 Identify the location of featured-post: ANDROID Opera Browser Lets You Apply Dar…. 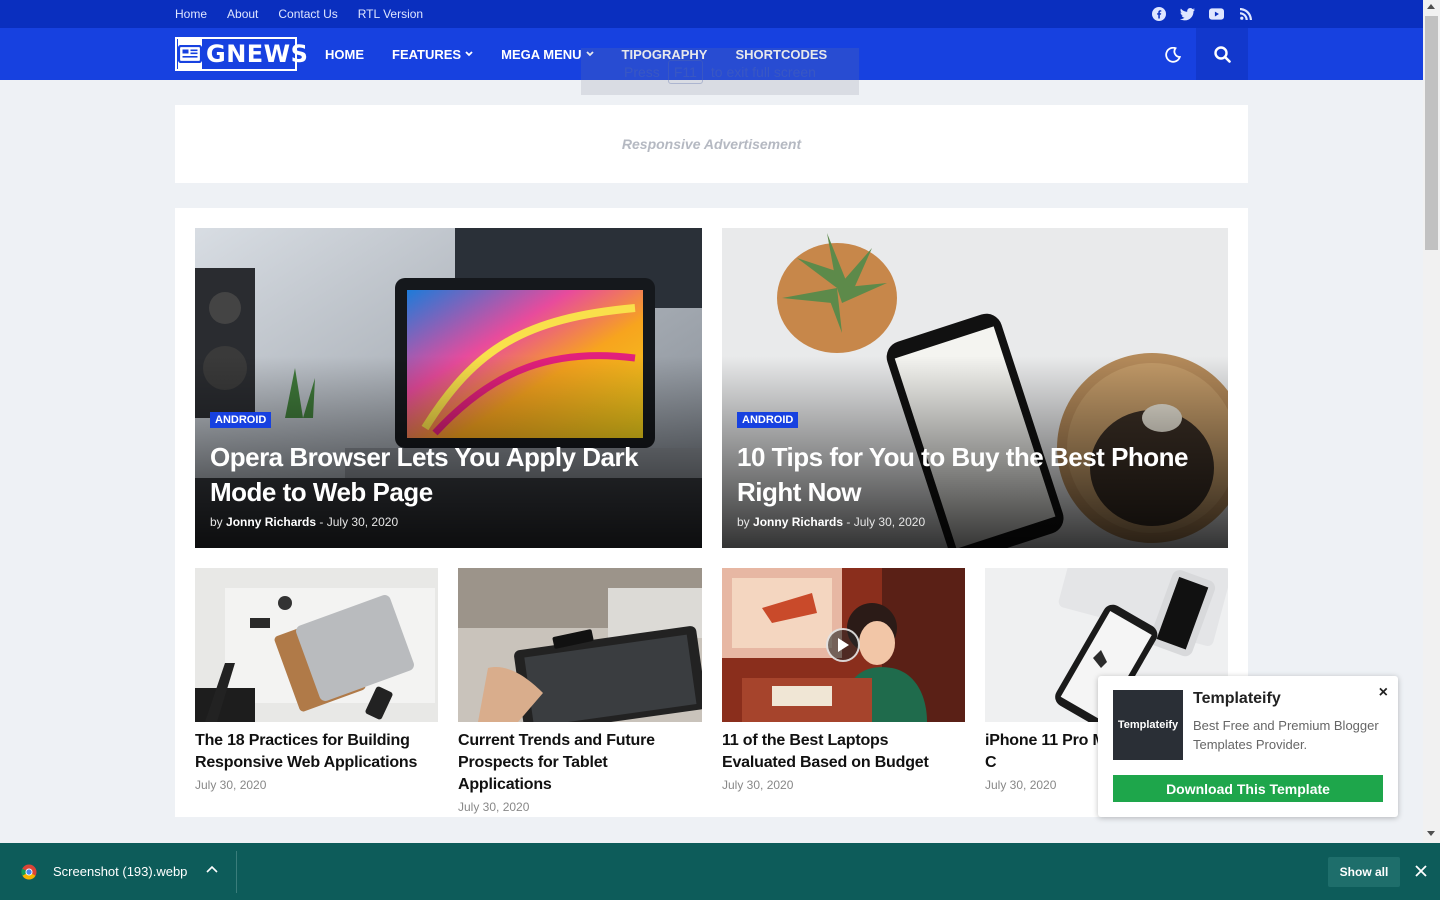
(448, 388).